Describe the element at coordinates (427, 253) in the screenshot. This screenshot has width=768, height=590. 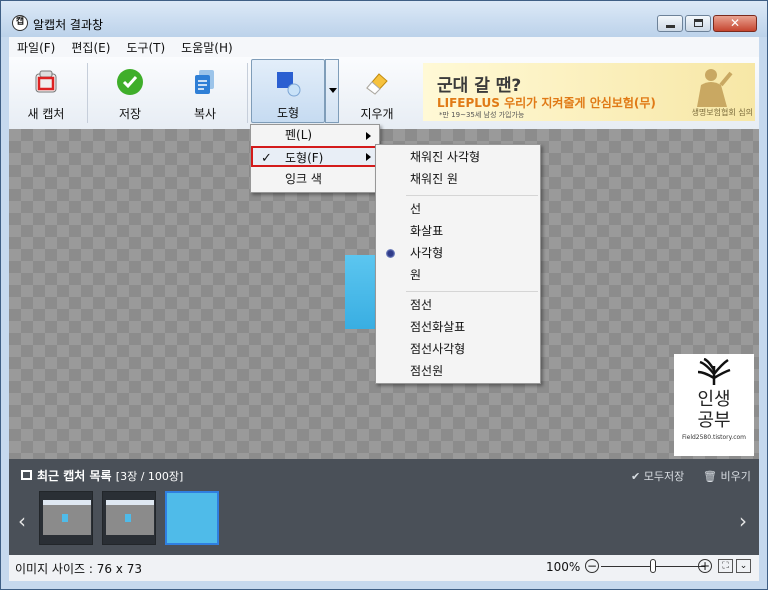
I see `submenu-item-label: 사각형` at that location.